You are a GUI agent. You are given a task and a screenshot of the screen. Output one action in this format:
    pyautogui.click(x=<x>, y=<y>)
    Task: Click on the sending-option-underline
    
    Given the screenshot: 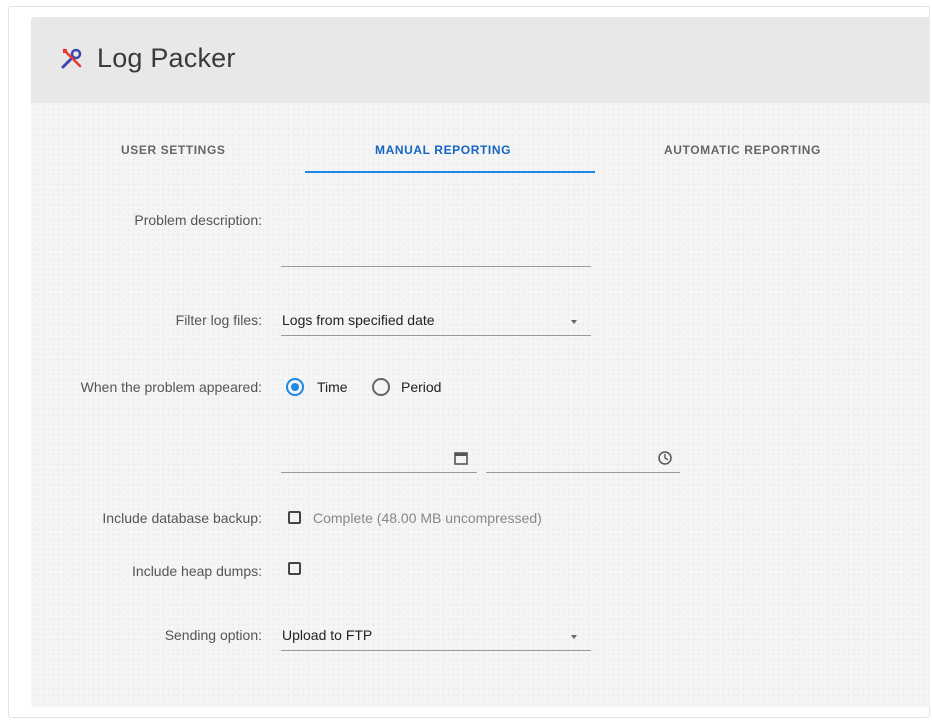 What is the action you would take?
    pyautogui.click(x=436, y=650)
    